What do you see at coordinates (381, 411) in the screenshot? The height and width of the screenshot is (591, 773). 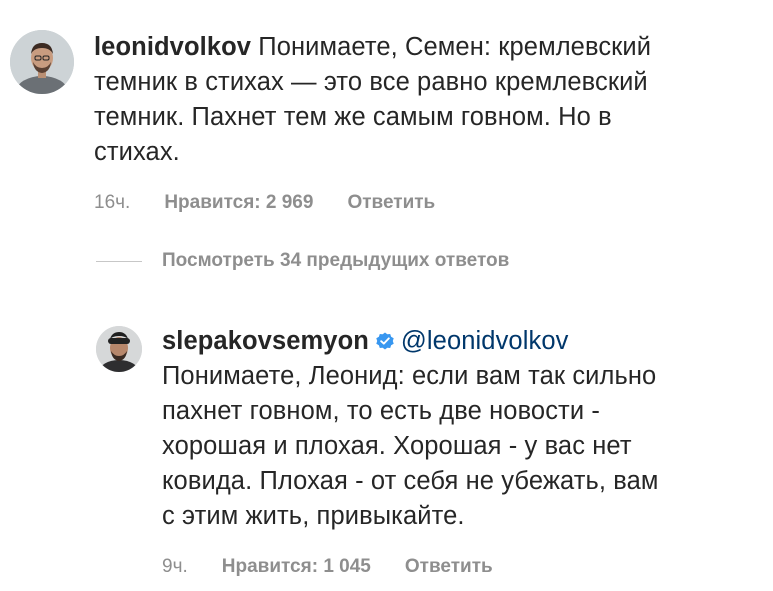 I see `reply-text-line: пахнет говном, то есть две новости -` at bounding box center [381, 411].